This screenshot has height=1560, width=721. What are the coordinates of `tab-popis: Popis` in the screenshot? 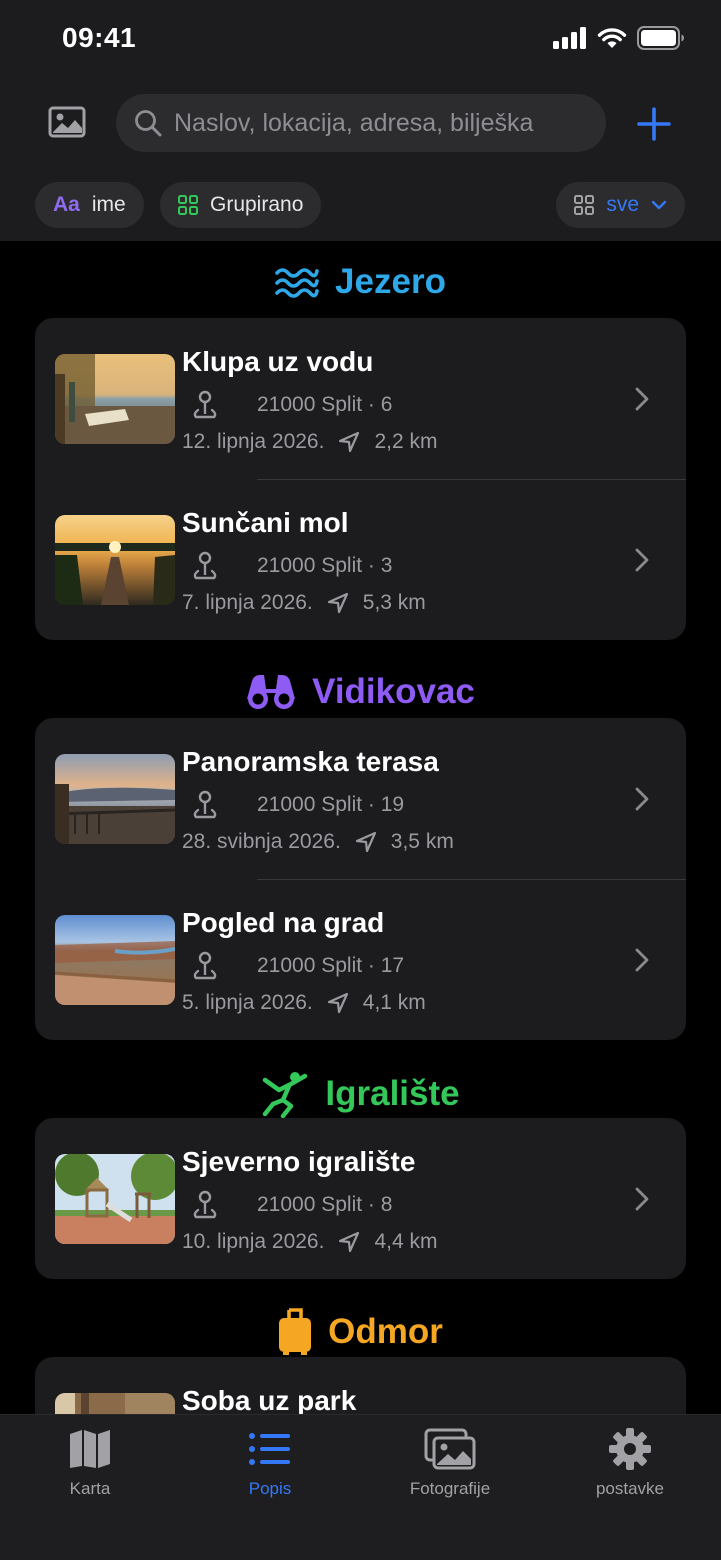 It's located at (270, 1463).